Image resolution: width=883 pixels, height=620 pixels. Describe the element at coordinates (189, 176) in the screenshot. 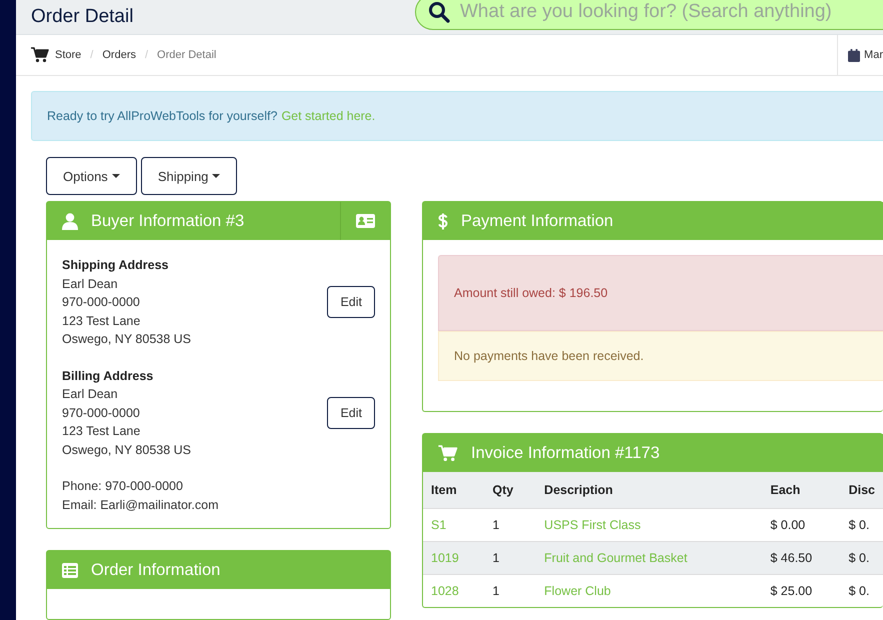

I see `dropdown-button: Shipping` at that location.